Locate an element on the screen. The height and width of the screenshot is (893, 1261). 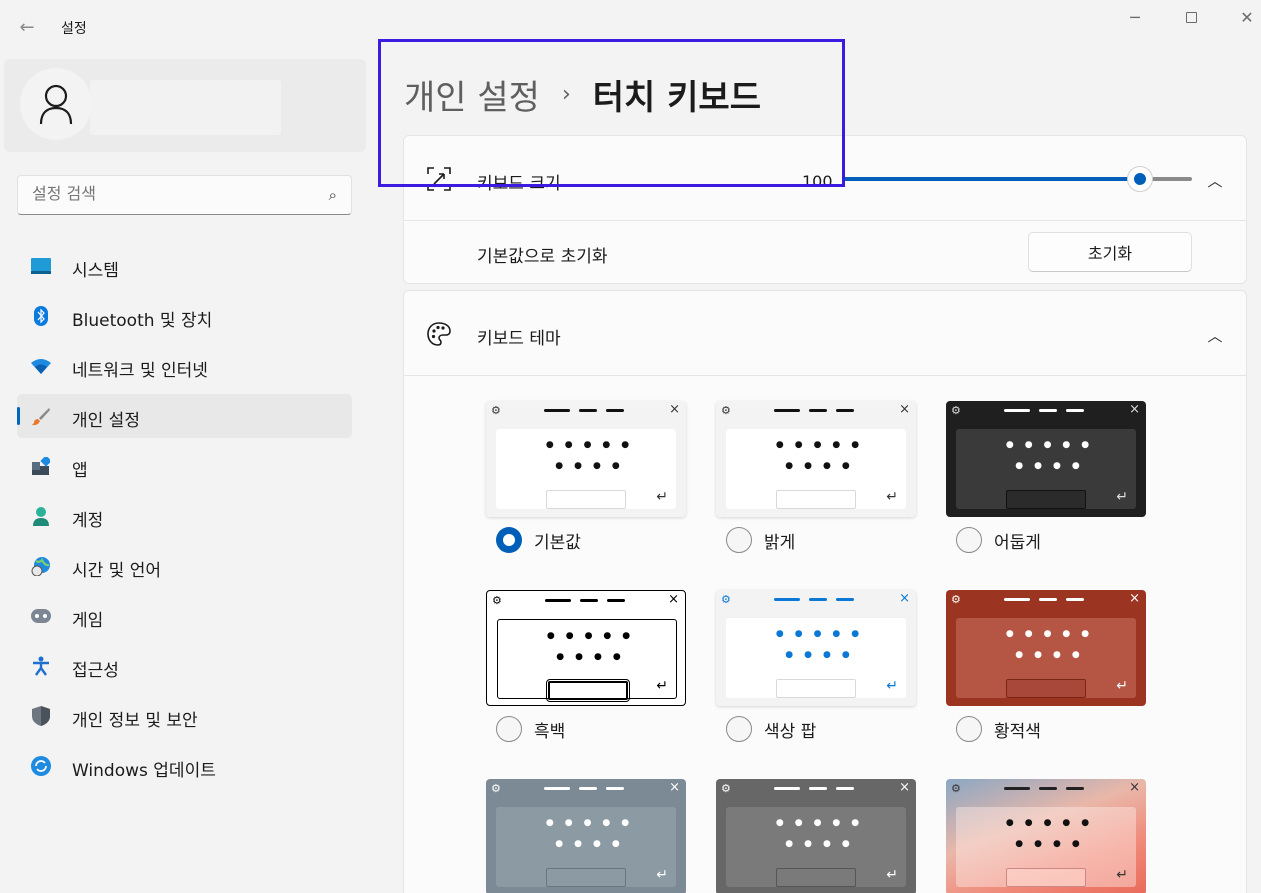
sidebar-item-accessibility: 접근성 is located at coordinates (184, 666).